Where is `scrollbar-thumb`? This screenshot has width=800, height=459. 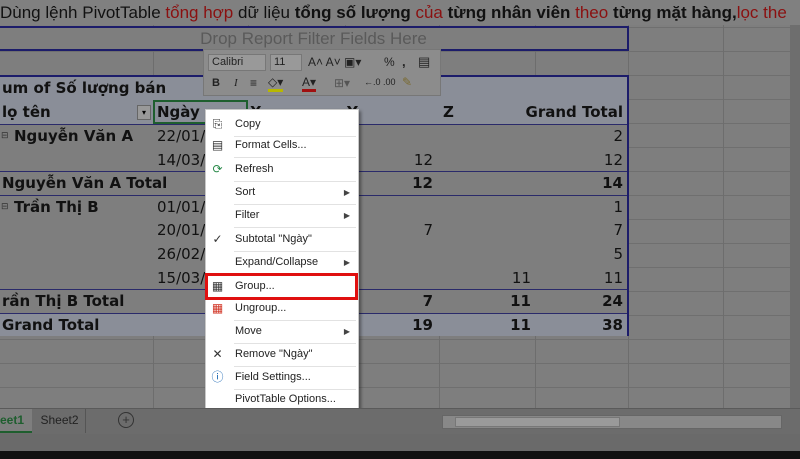
scrollbar-thumb is located at coordinates (537, 422).